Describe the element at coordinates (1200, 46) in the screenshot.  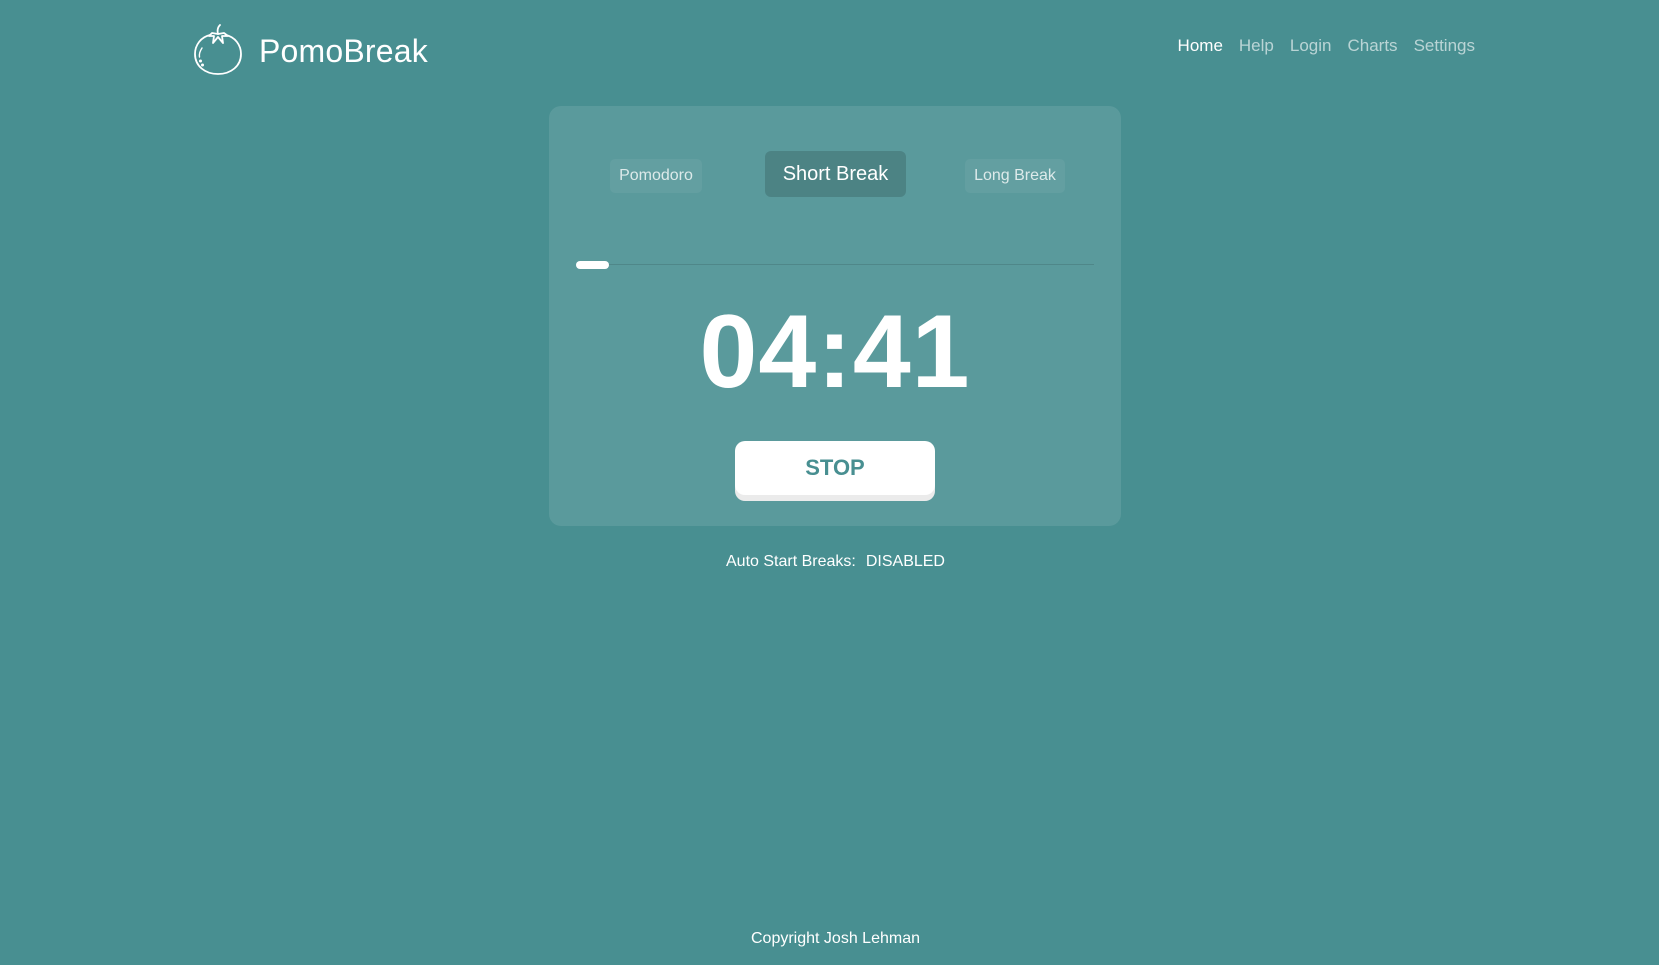
I see `nav-home: Home` at that location.